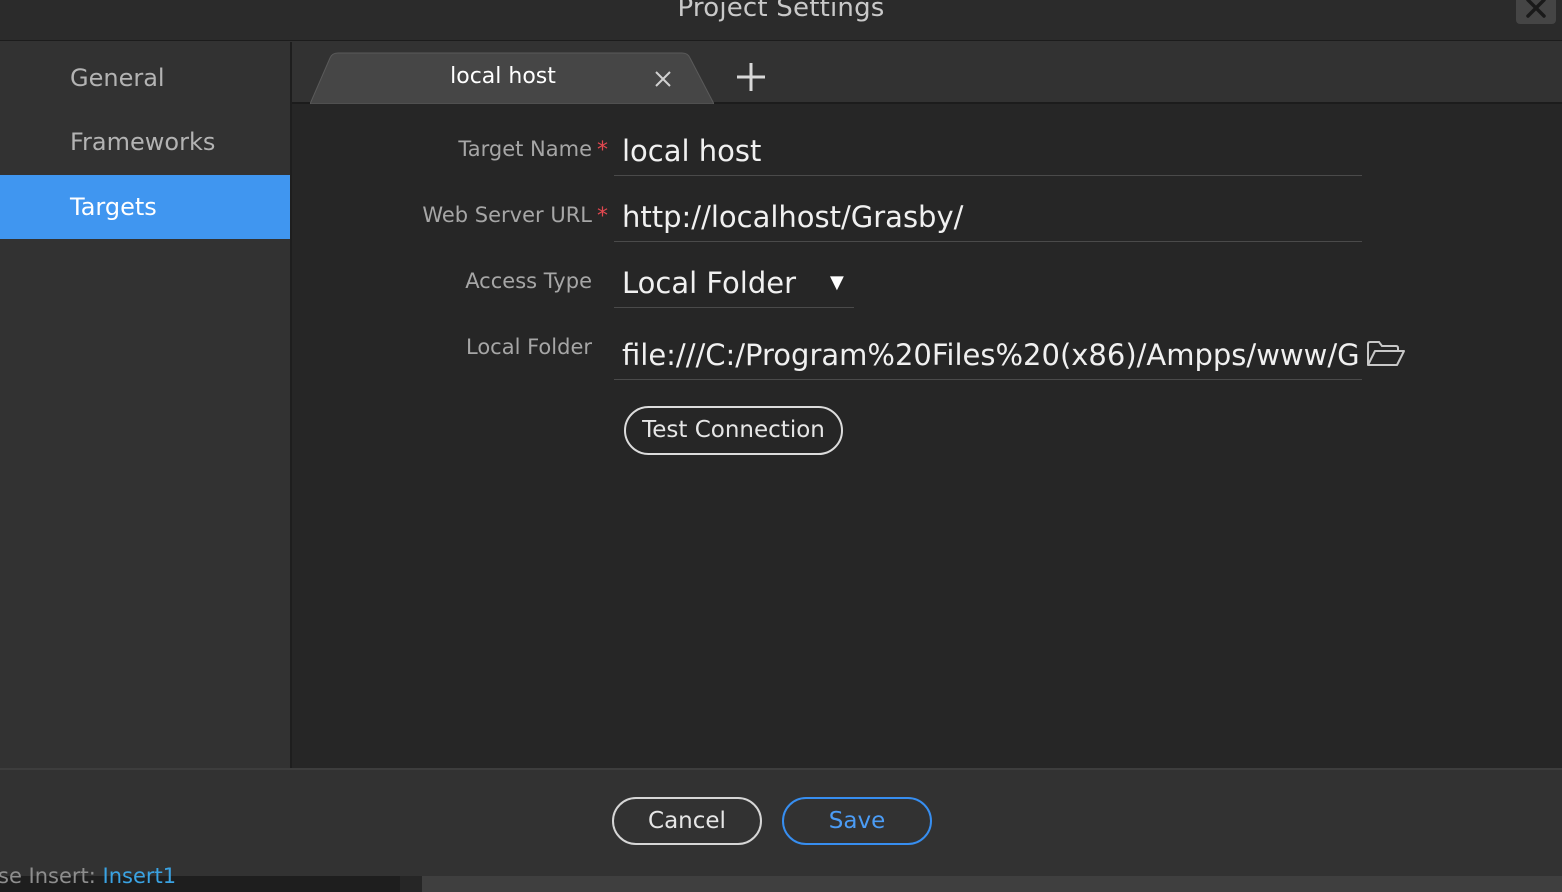 This screenshot has height=892, width=1562. I want to click on add-target-button, so click(751, 77).